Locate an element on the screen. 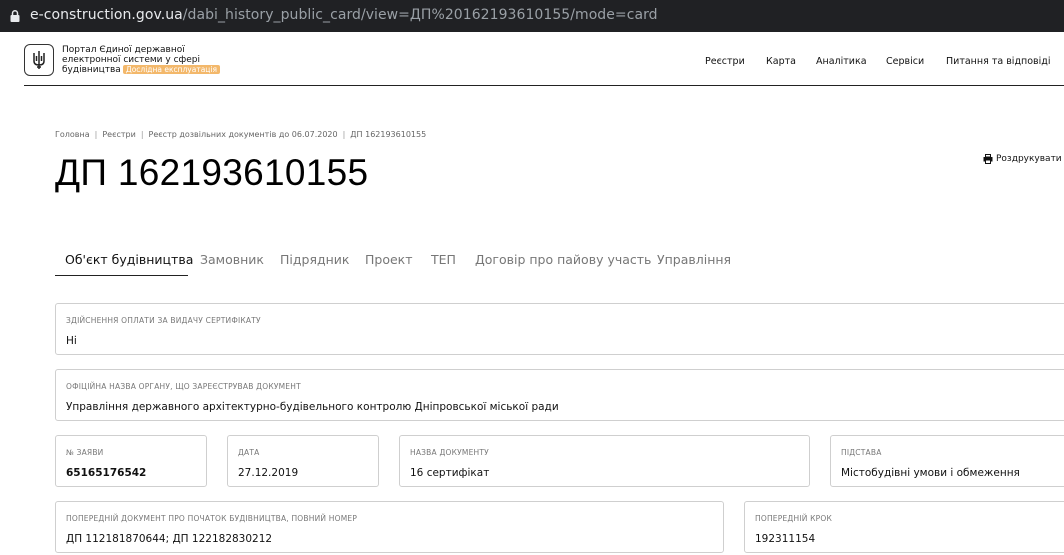  field-previous-step: Попередній крок 192311154 is located at coordinates (904, 527).